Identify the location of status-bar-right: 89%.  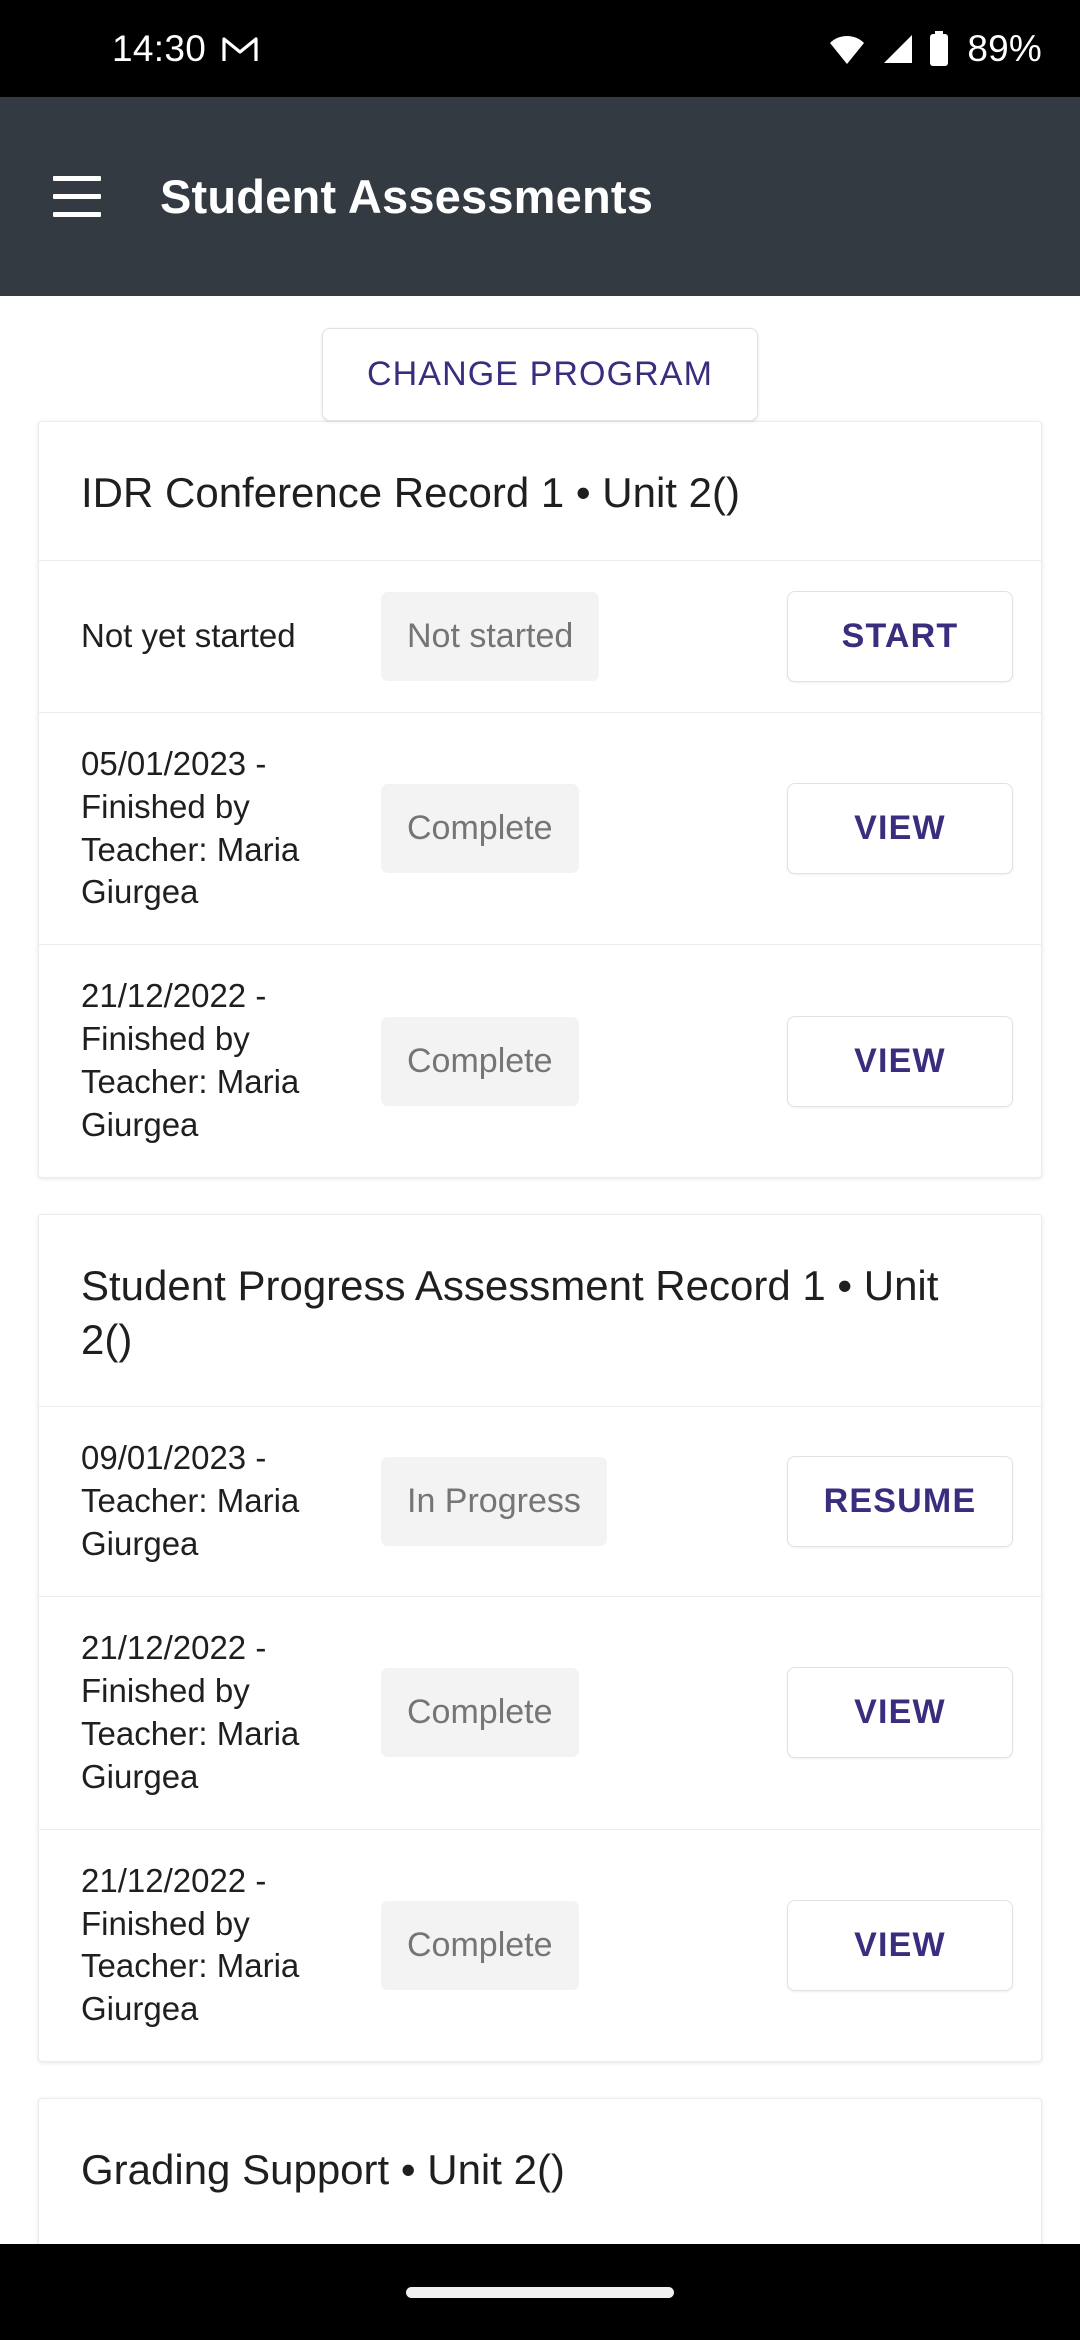
(935, 49).